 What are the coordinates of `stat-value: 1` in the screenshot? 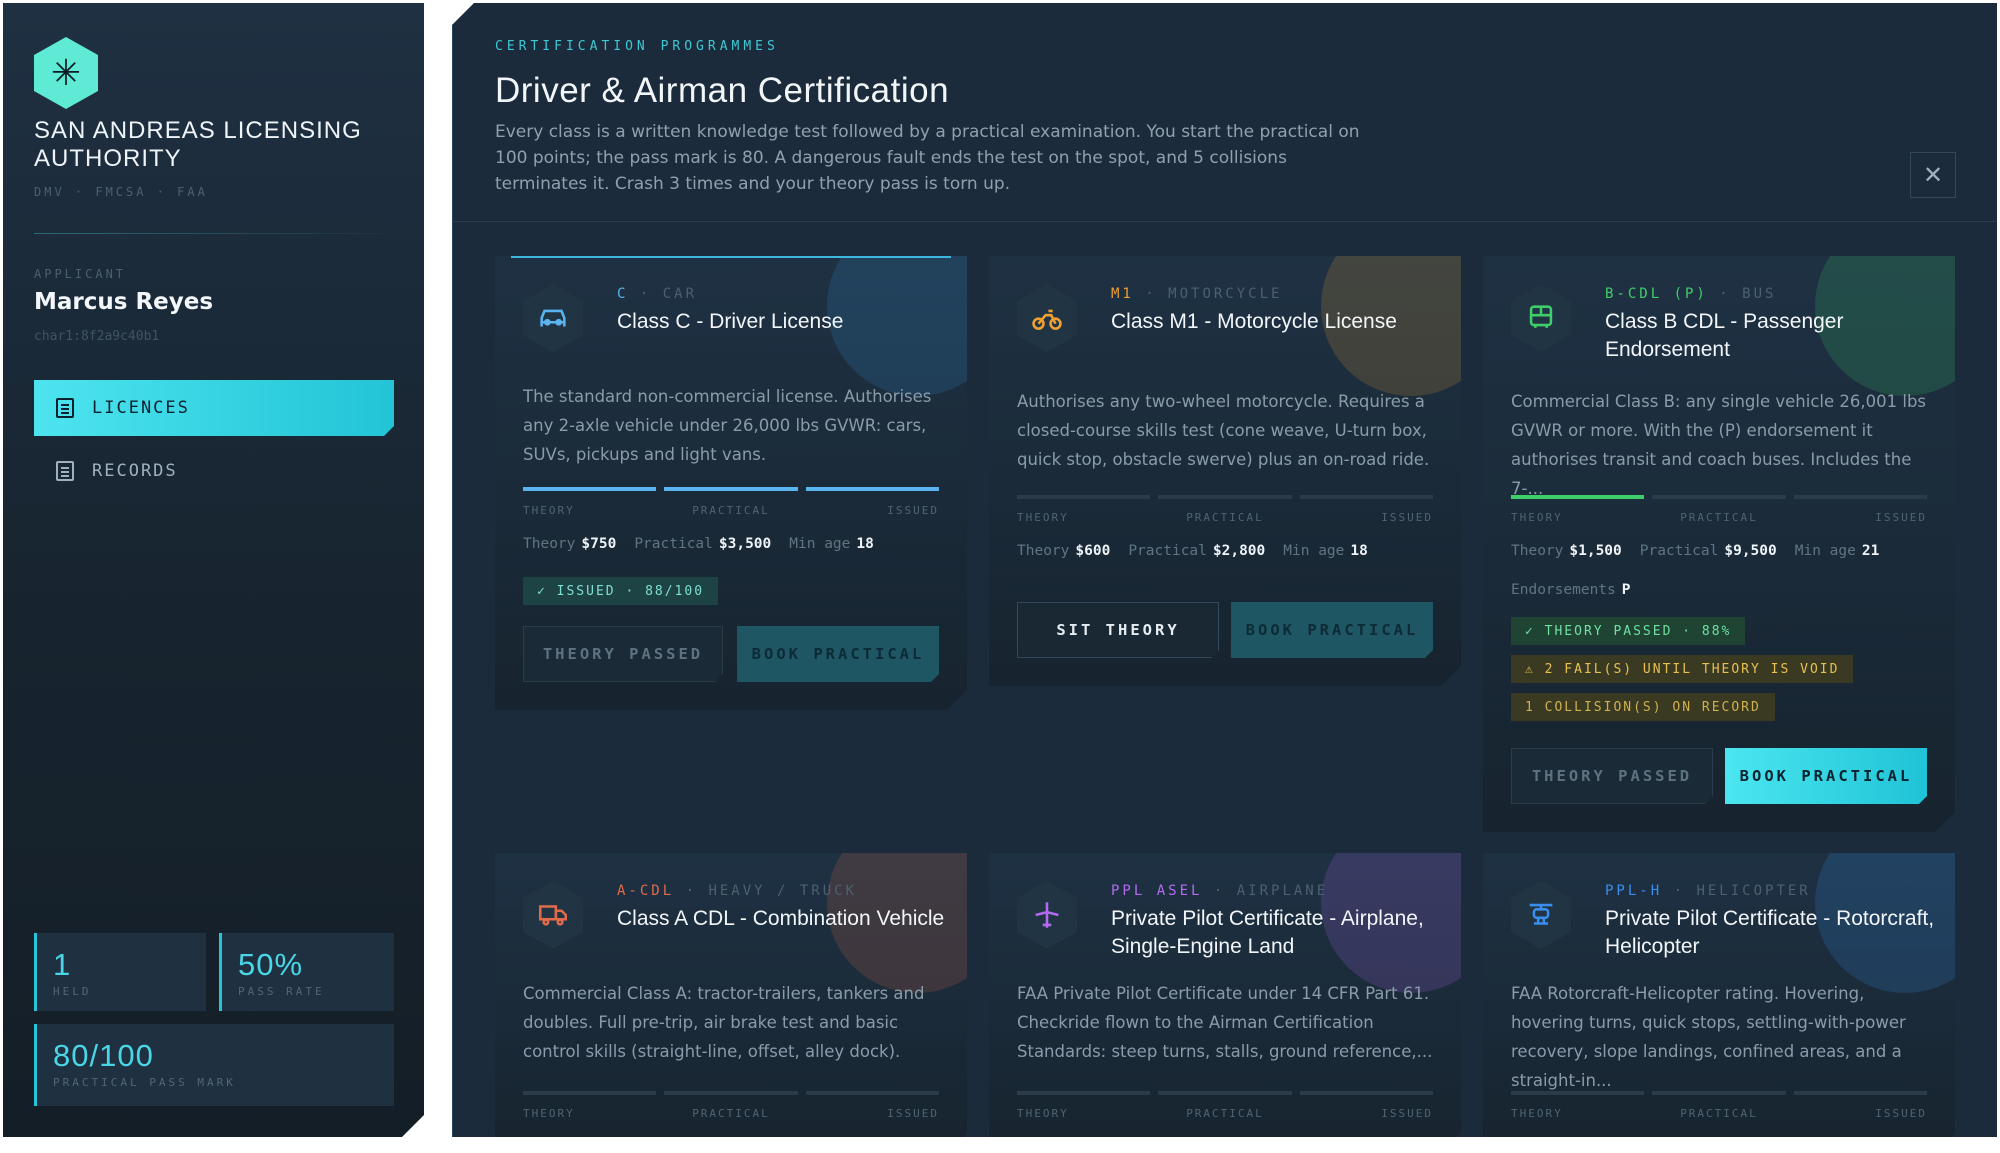 It's located at (62, 964).